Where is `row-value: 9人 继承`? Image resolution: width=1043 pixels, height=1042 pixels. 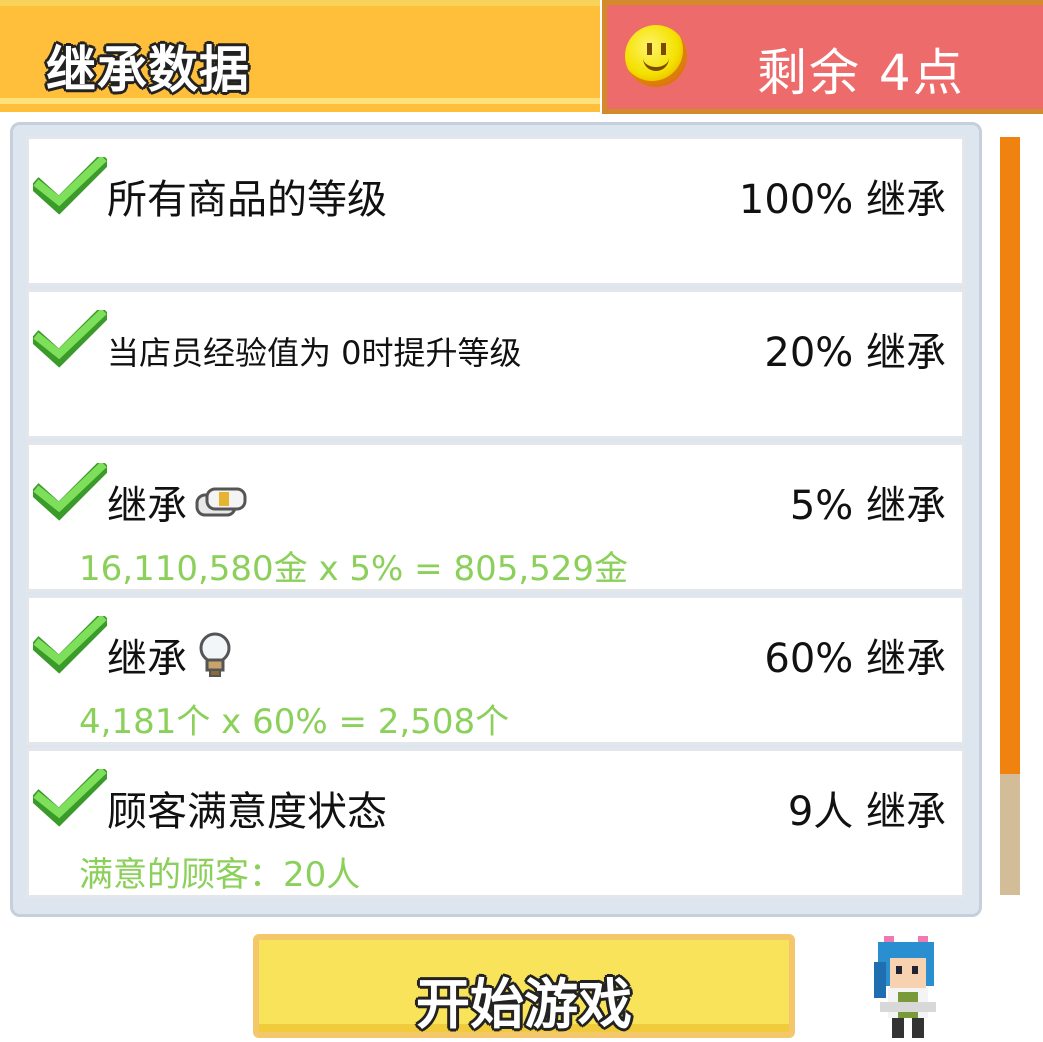 row-value: 9人 继承 is located at coordinates (866, 812).